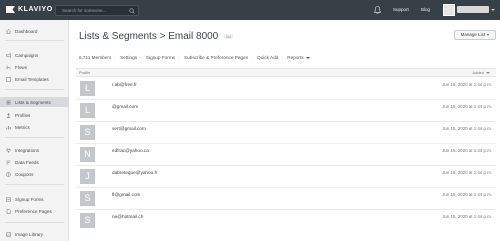 The image size is (500, 241). Describe the element at coordinates (478, 73) in the screenshot. I see `column-header-added: Added` at that location.